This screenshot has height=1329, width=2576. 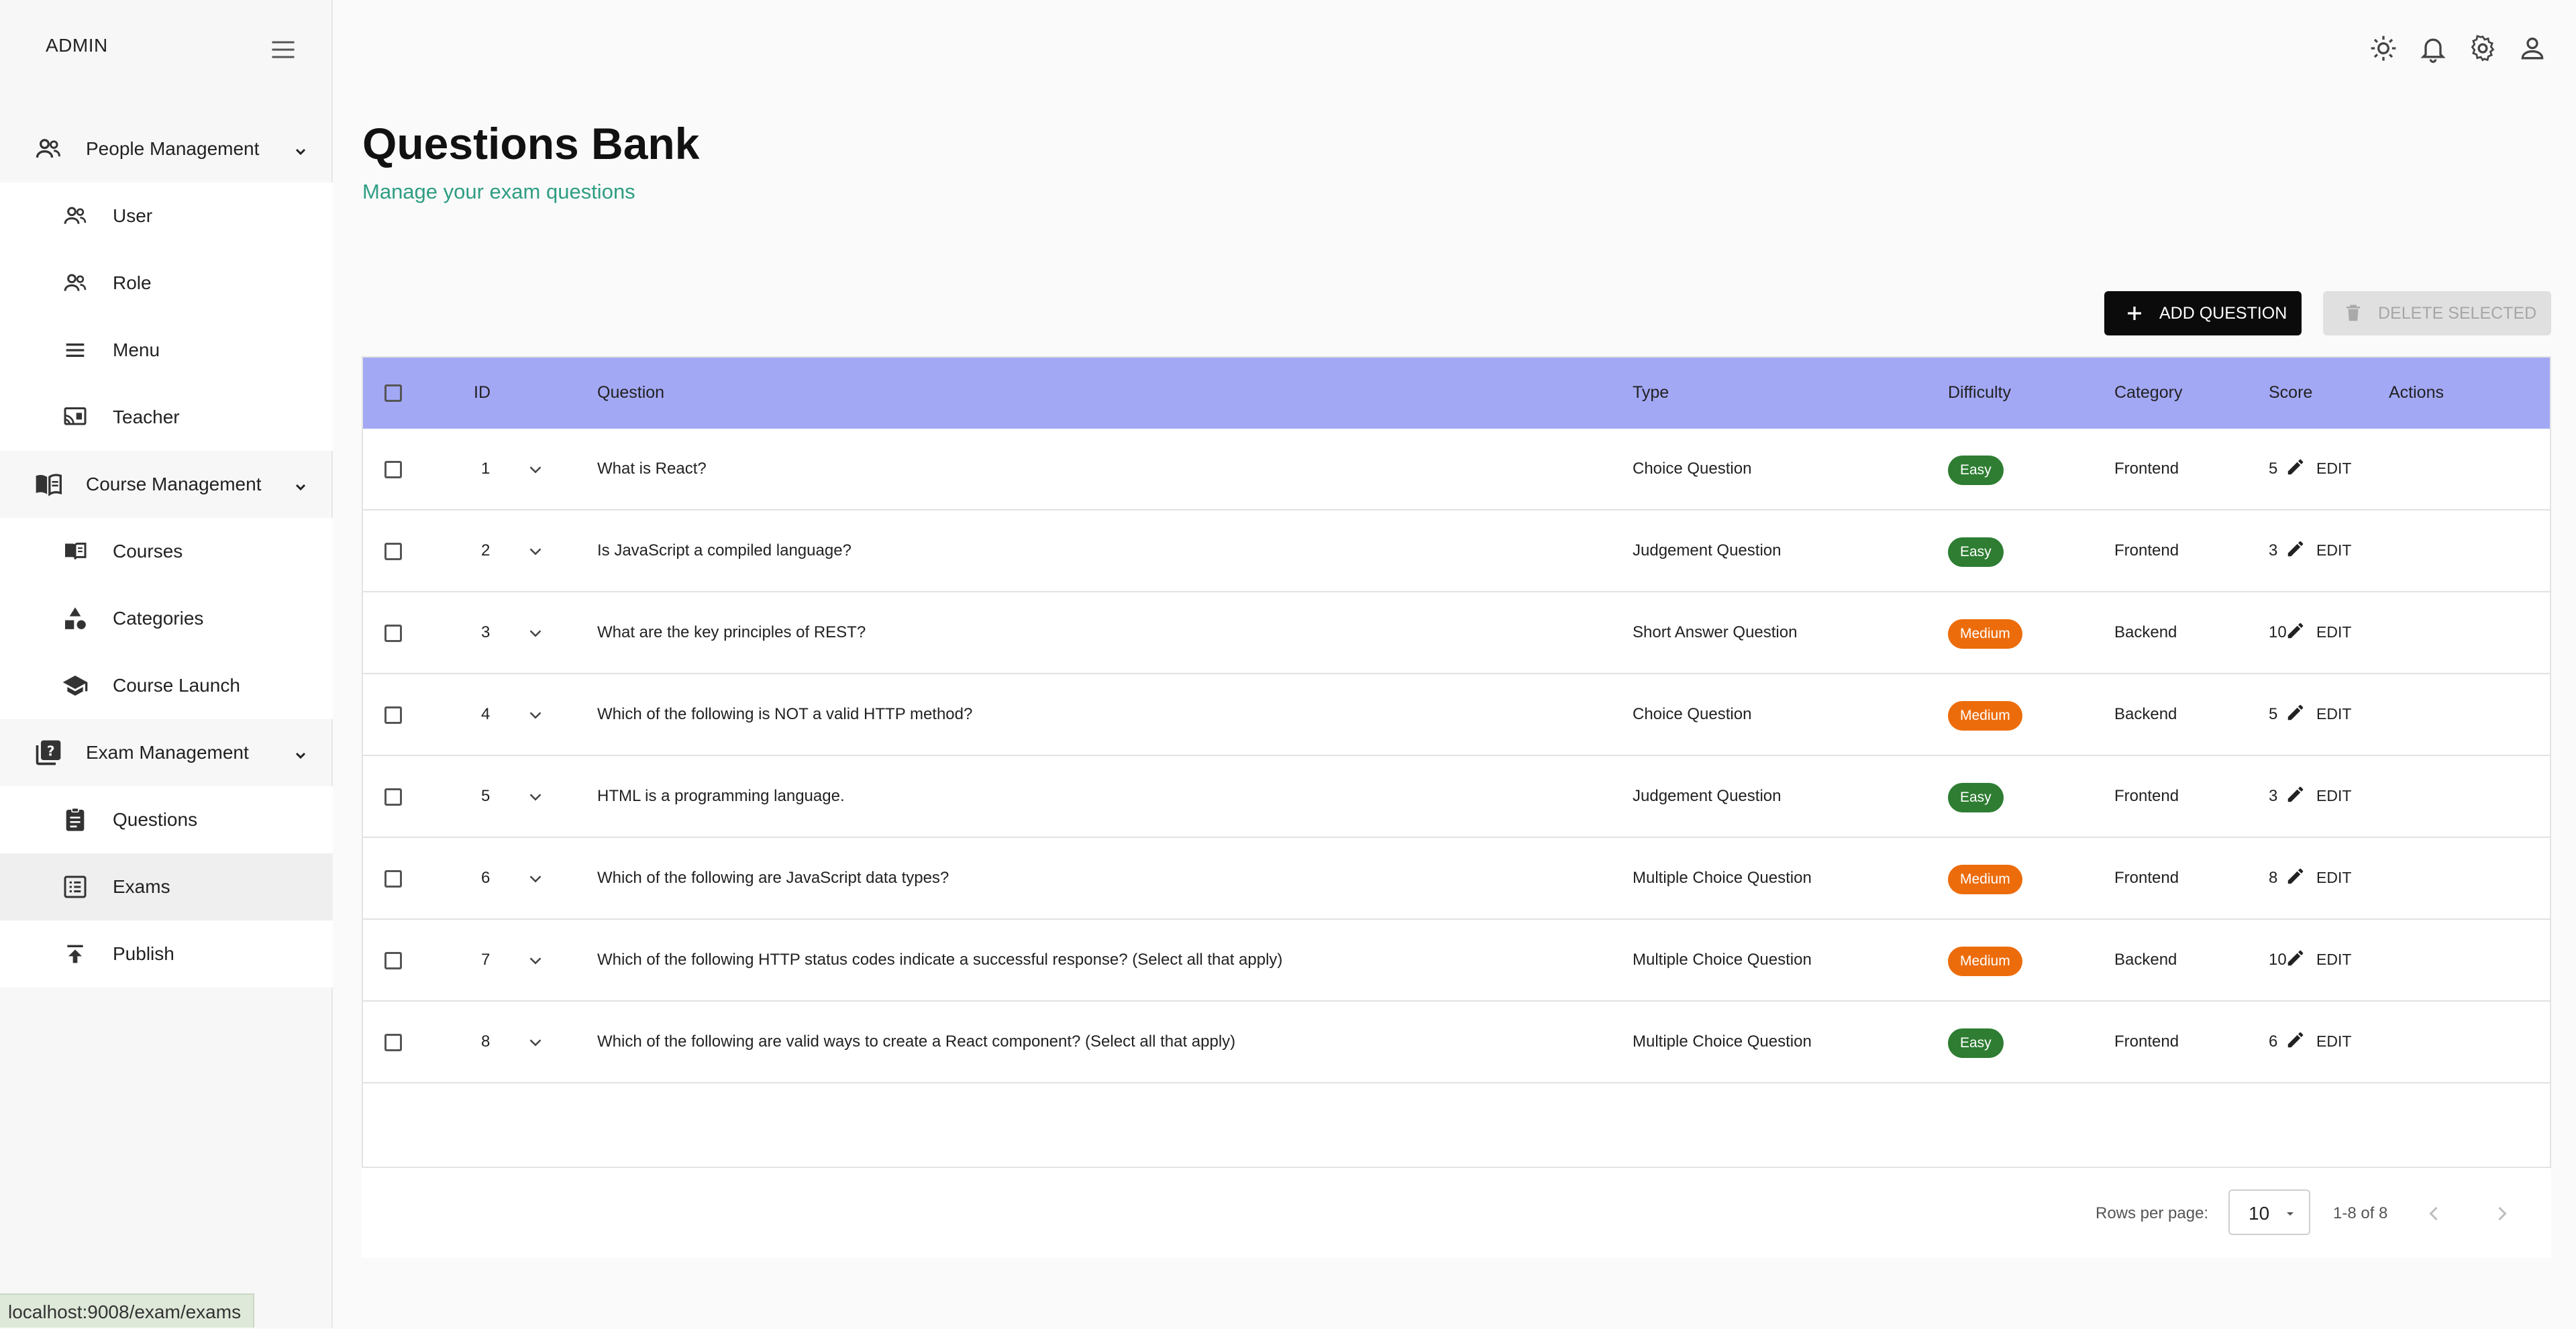 What do you see at coordinates (166, 484) in the screenshot?
I see `nav-group-course-management: Course Management` at bounding box center [166, 484].